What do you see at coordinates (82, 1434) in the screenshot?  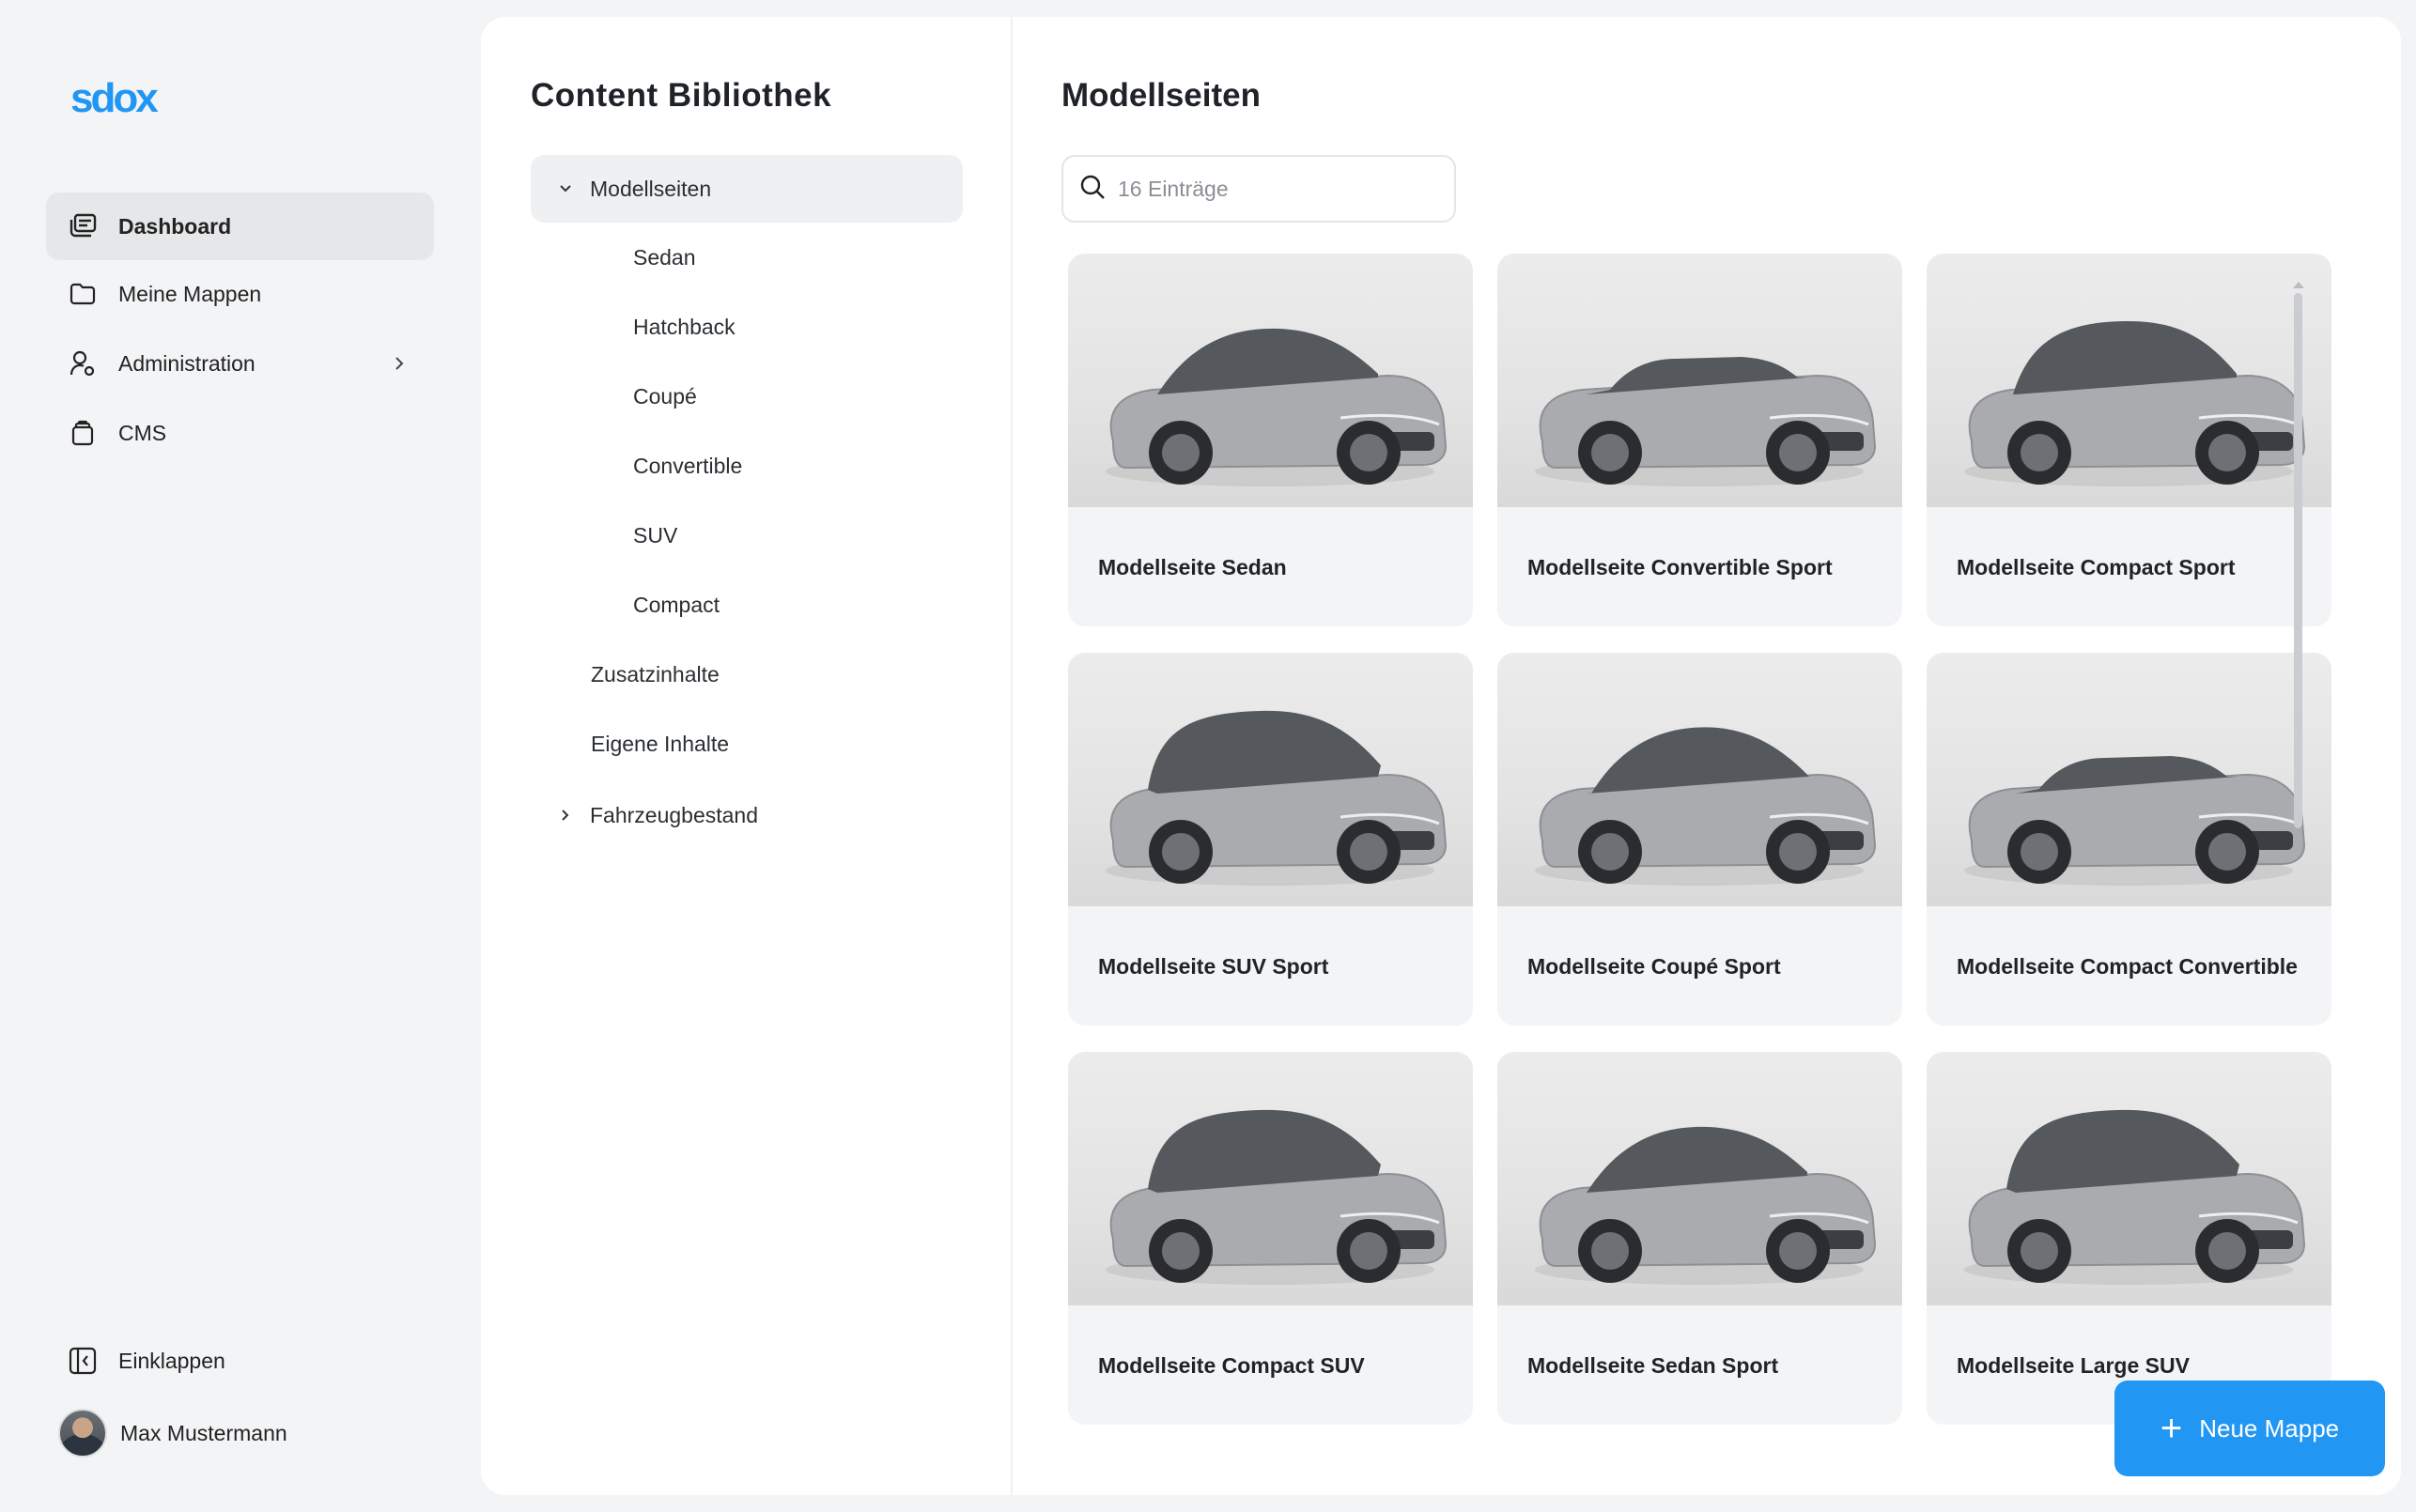 I see `avatar` at bounding box center [82, 1434].